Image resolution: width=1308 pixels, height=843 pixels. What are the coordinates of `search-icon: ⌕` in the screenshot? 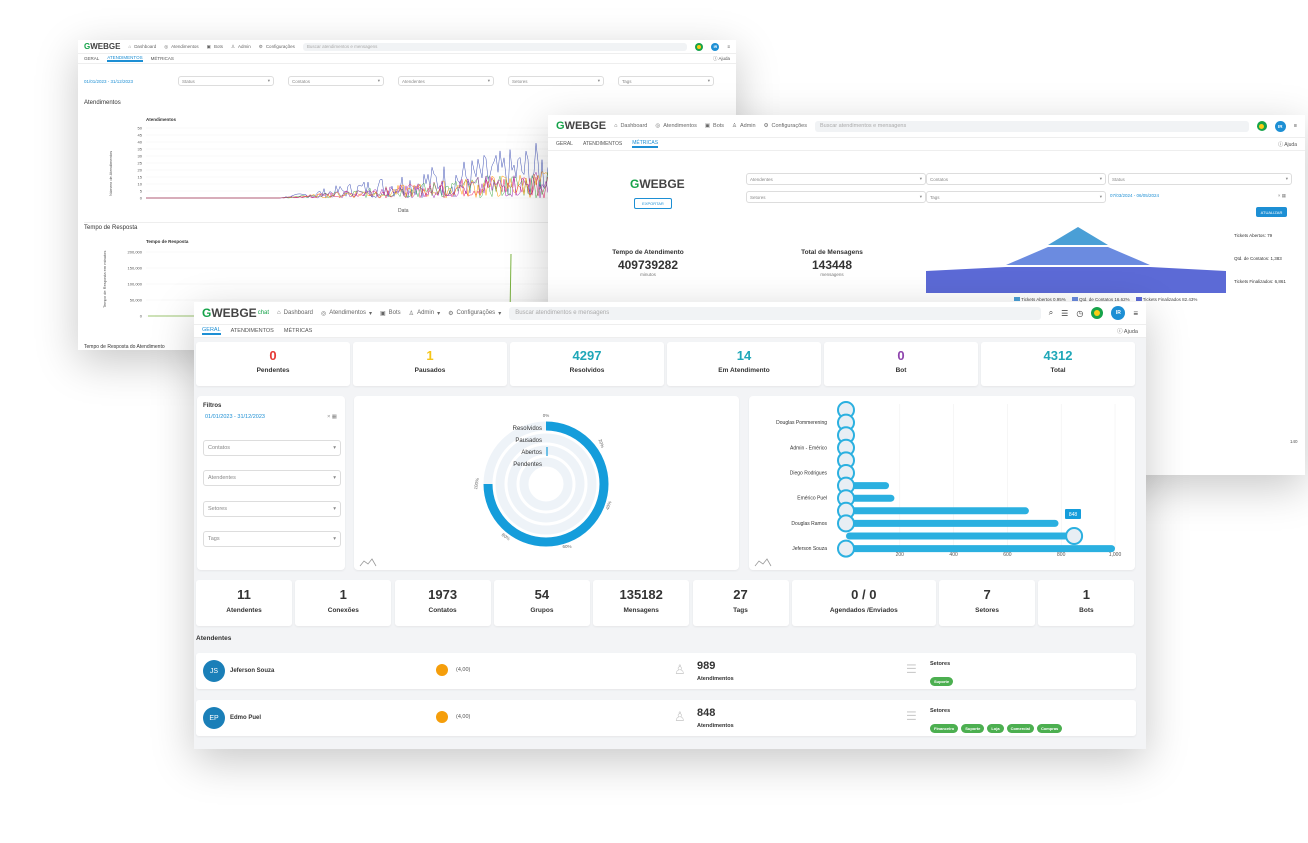 It's located at (1051, 313).